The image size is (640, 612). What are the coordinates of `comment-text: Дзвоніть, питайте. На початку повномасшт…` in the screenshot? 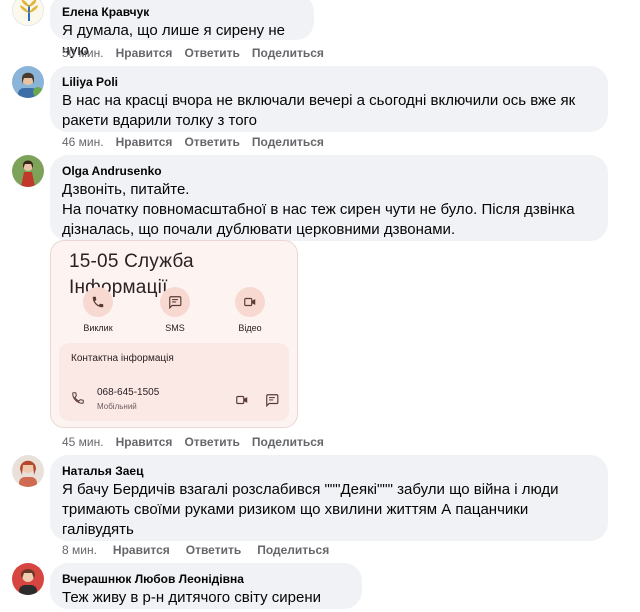 It's located at (318, 209).